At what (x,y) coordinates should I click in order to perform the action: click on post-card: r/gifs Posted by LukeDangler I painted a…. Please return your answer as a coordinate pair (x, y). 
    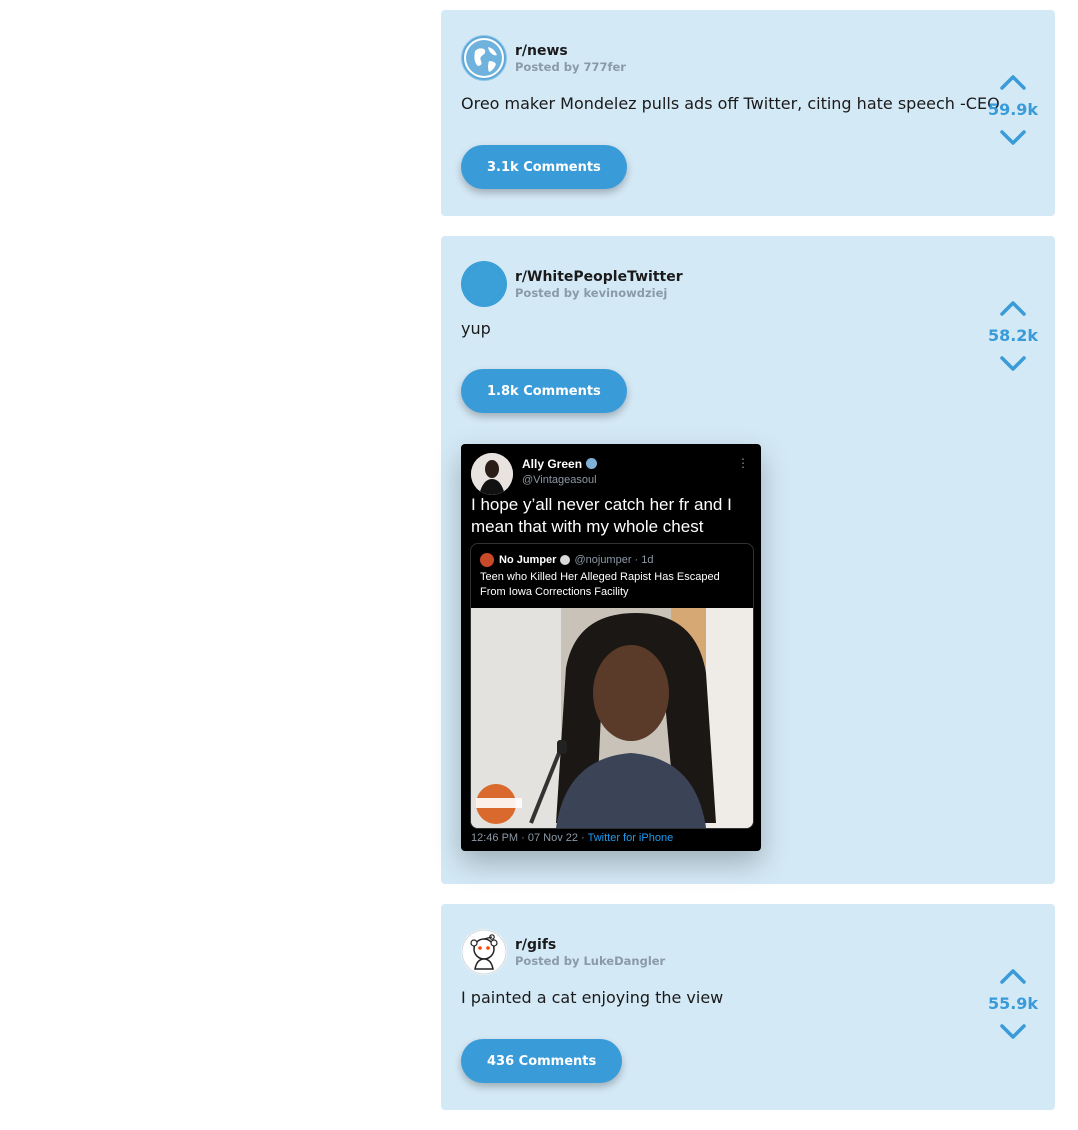
    Looking at the image, I should click on (748, 1007).